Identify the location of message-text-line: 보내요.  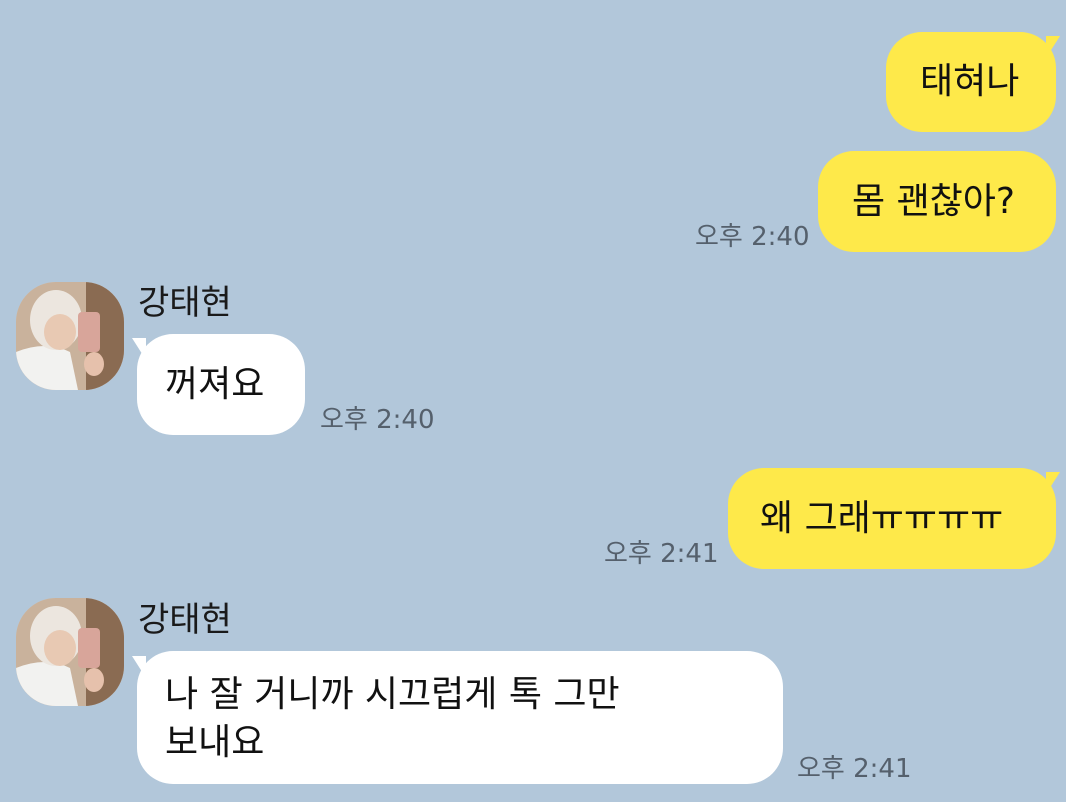
(215, 742).